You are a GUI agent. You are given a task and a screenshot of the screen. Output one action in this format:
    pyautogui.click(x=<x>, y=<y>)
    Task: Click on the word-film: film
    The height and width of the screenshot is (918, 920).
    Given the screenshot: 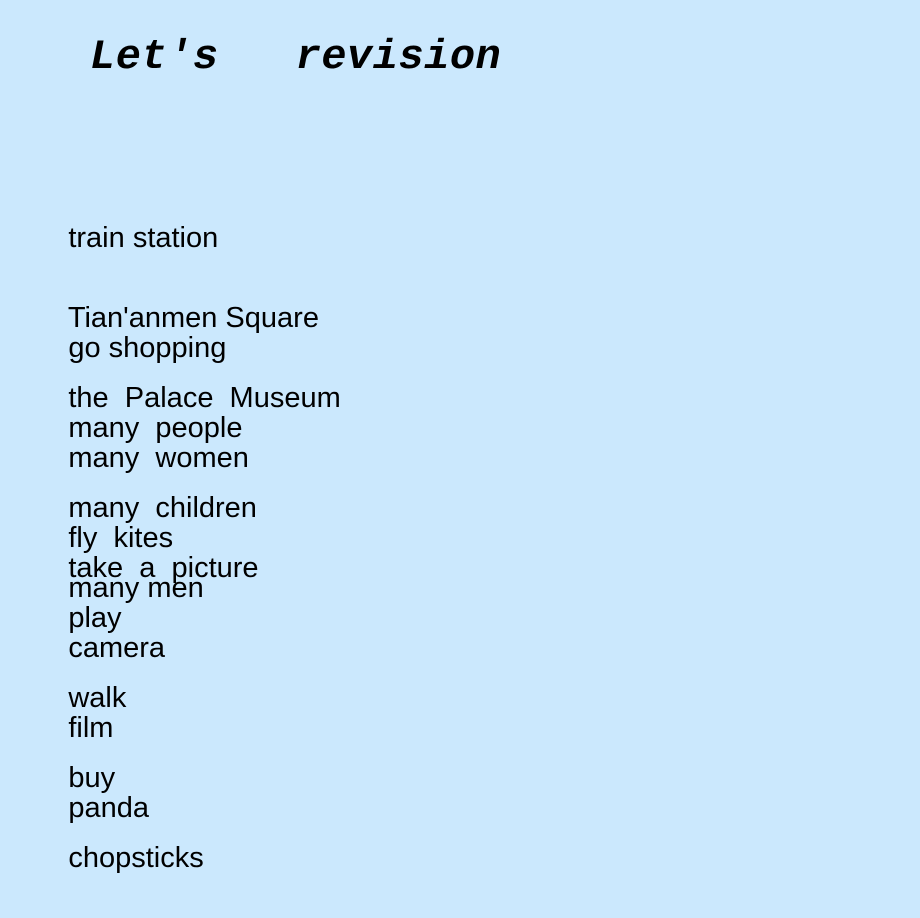 What is the action you would take?
    pyautogui.click(x=91, y=728)
    